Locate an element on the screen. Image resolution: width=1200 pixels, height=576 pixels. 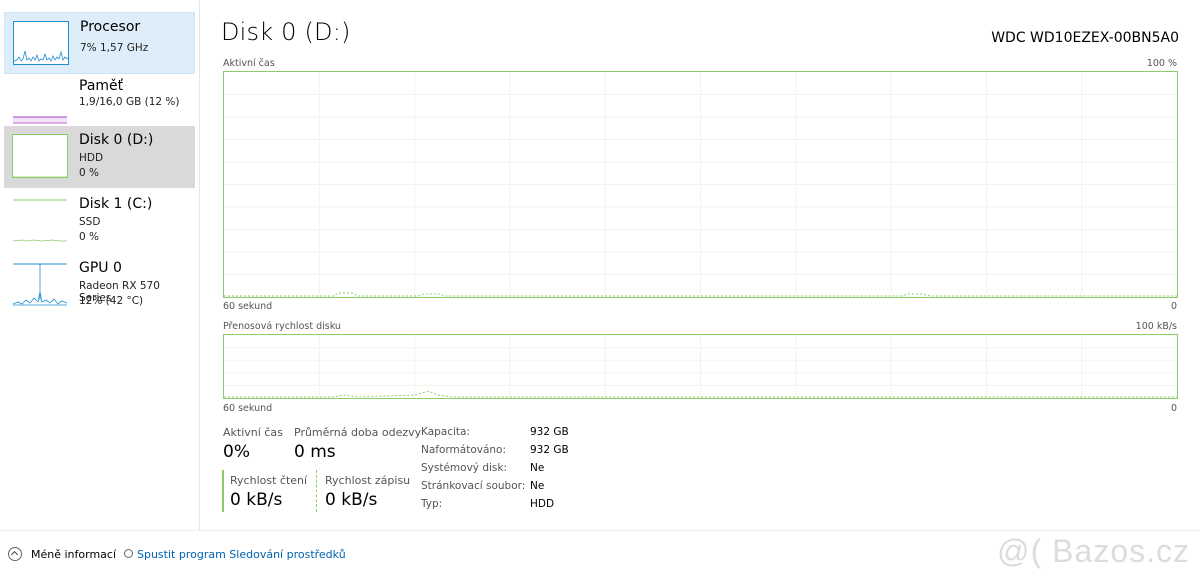
write-speed-indicator is located at coordinates (317, 491).